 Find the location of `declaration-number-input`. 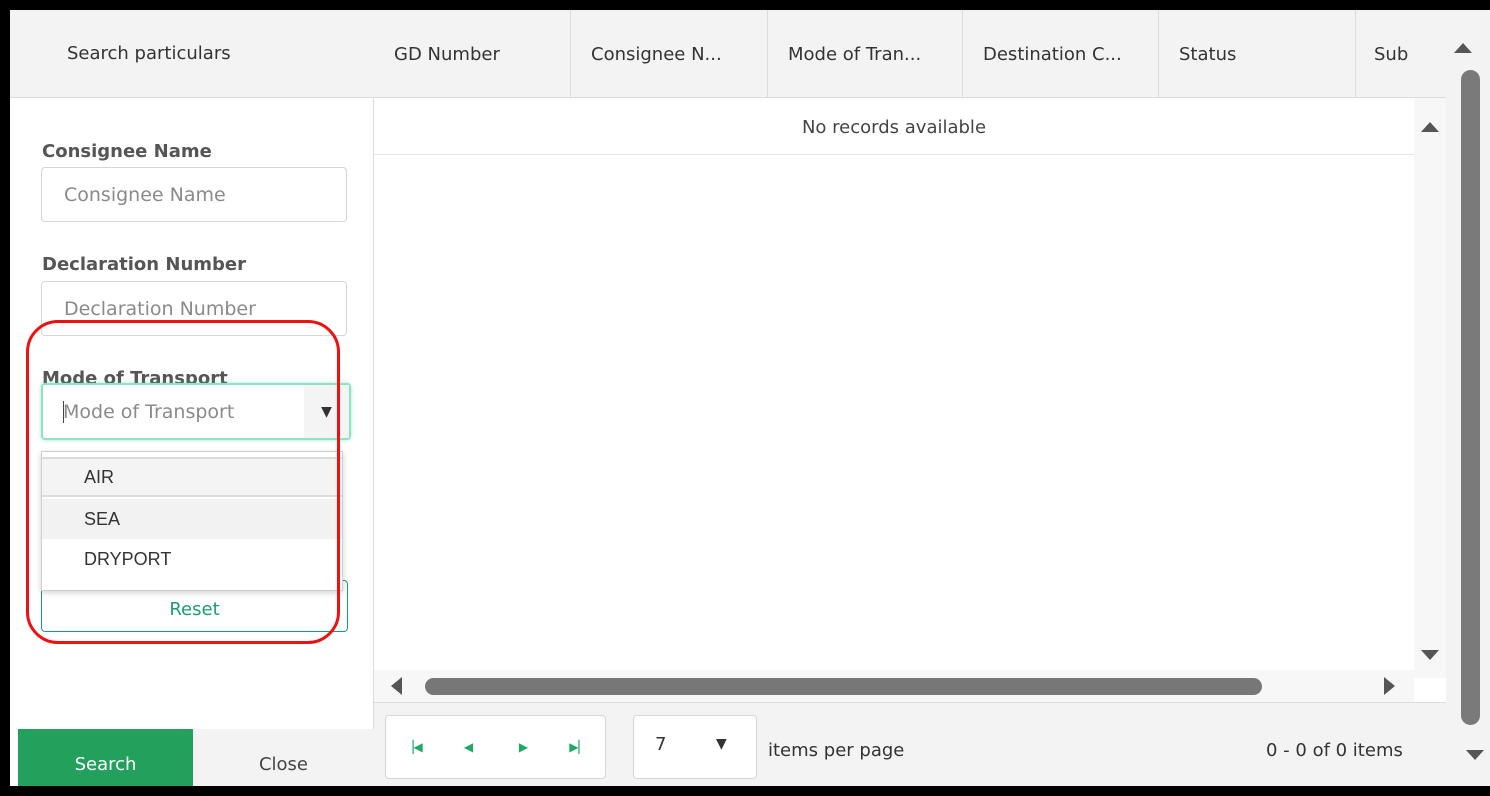

declaration-number-input is located at coordinates (194, 308).